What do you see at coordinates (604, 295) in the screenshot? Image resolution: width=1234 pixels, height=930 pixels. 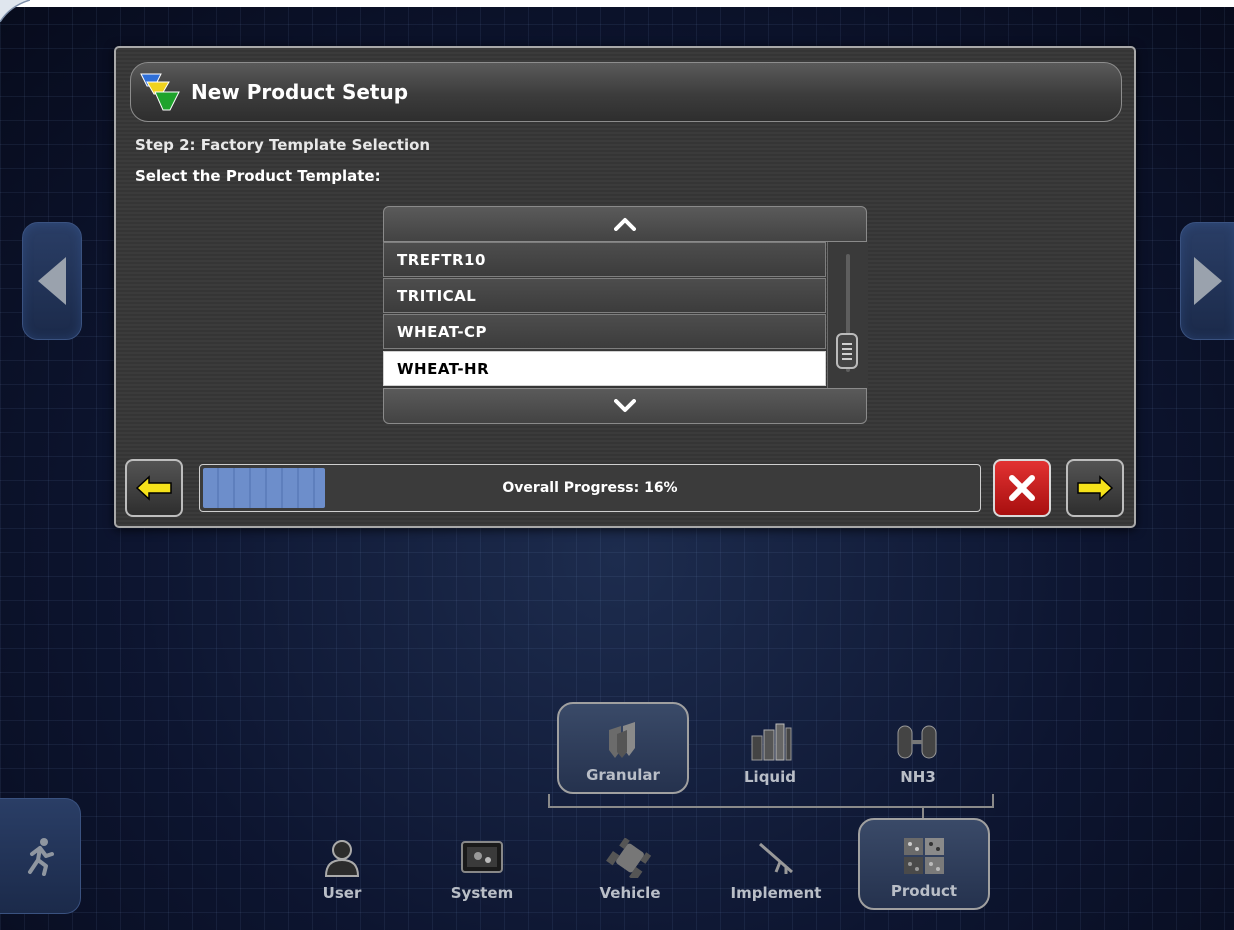 I see `list-item-tritical: TRITICAL` at bounding box center [604, 295].